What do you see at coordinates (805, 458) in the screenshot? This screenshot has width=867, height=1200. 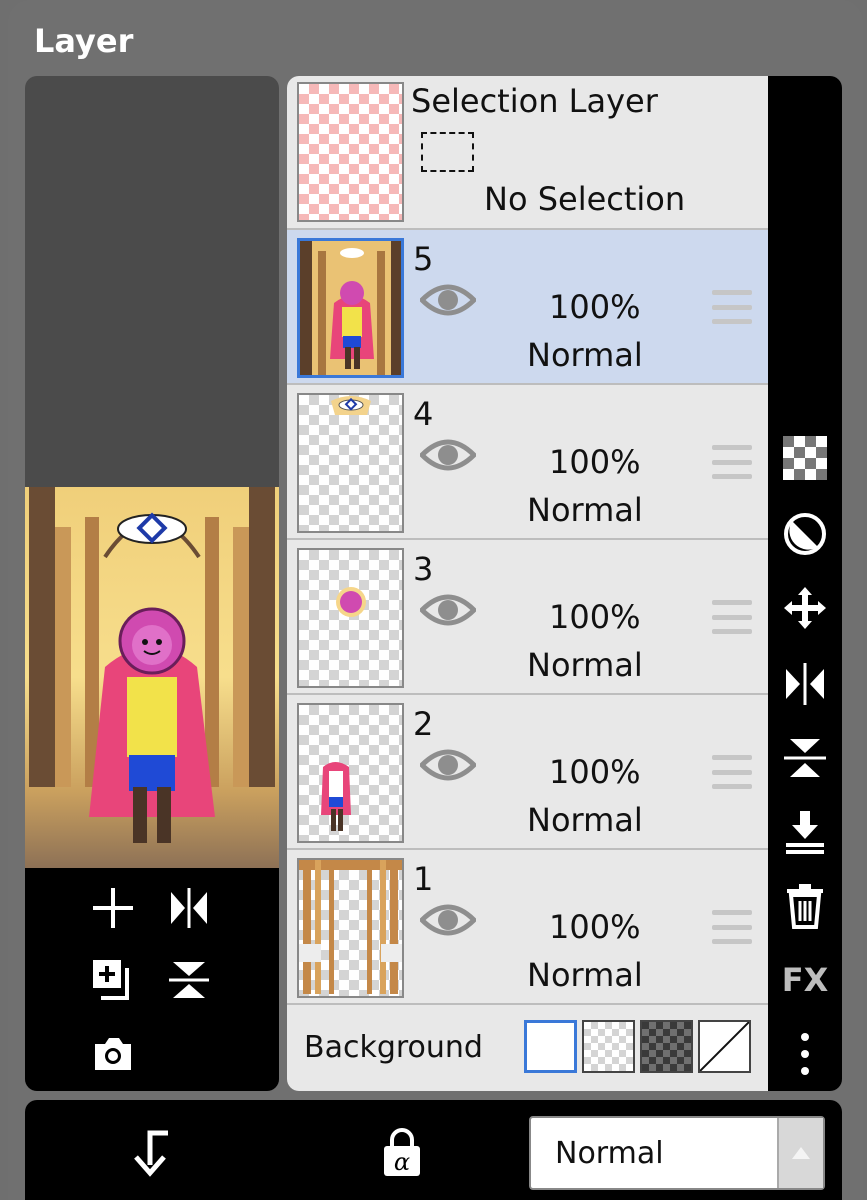 I see `transparency-icon` at bounding box center [805, 458].